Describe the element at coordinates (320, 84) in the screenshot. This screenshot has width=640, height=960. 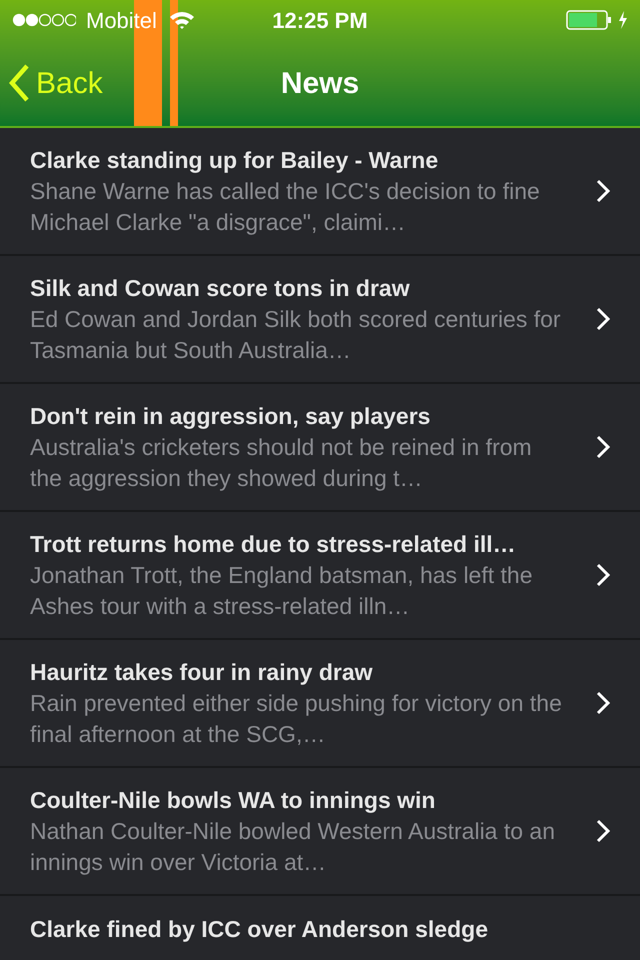
I see `screen-title: News` at that location.